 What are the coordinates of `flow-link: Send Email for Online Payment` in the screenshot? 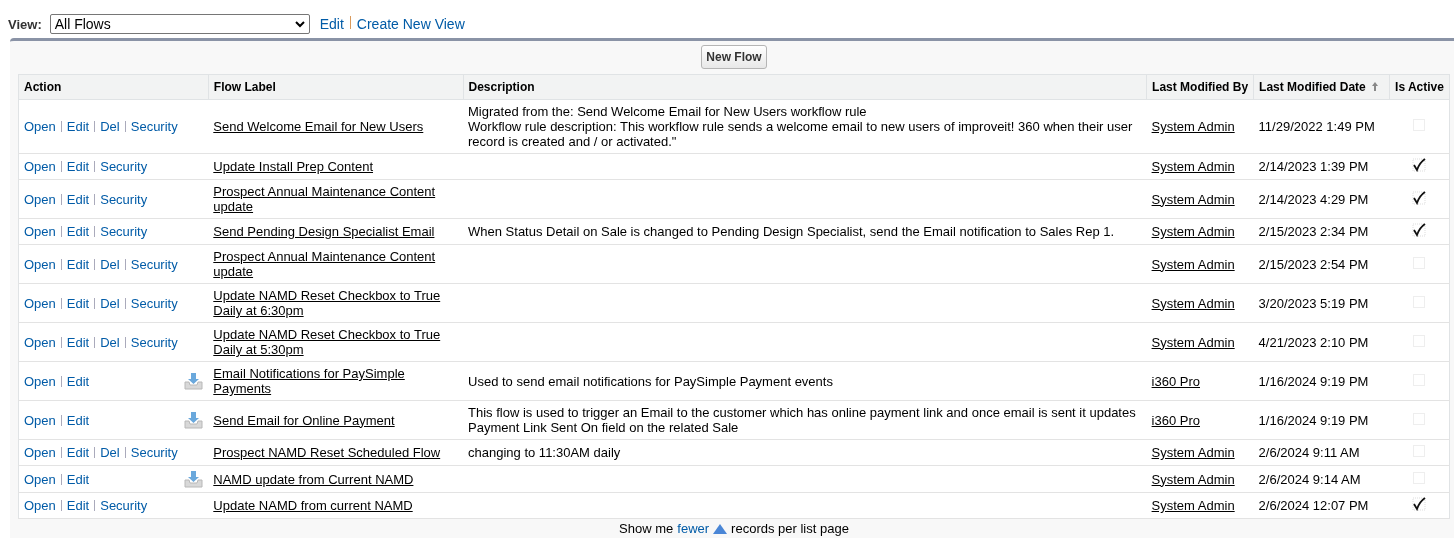 It's located at (304, 420).